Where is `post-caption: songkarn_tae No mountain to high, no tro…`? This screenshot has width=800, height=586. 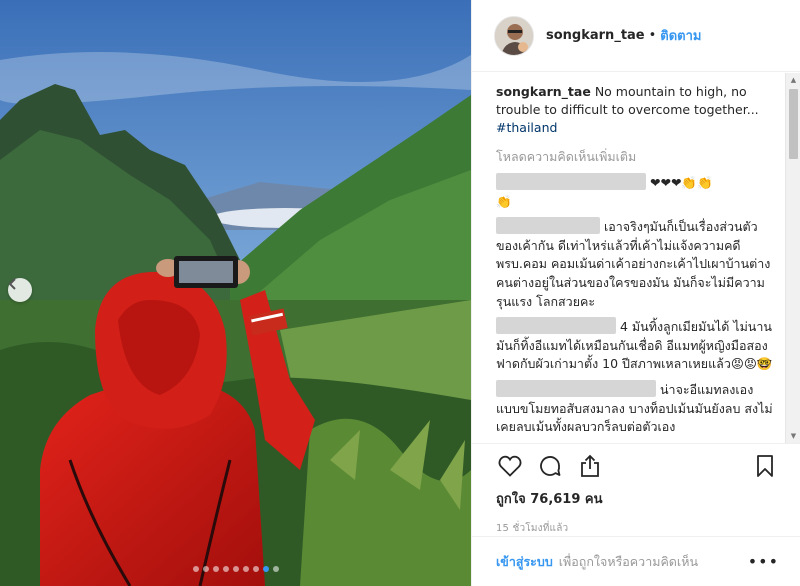 post-caption: songkarn_tae No mountain to high, no tro… is located at coordinates (635, 110).